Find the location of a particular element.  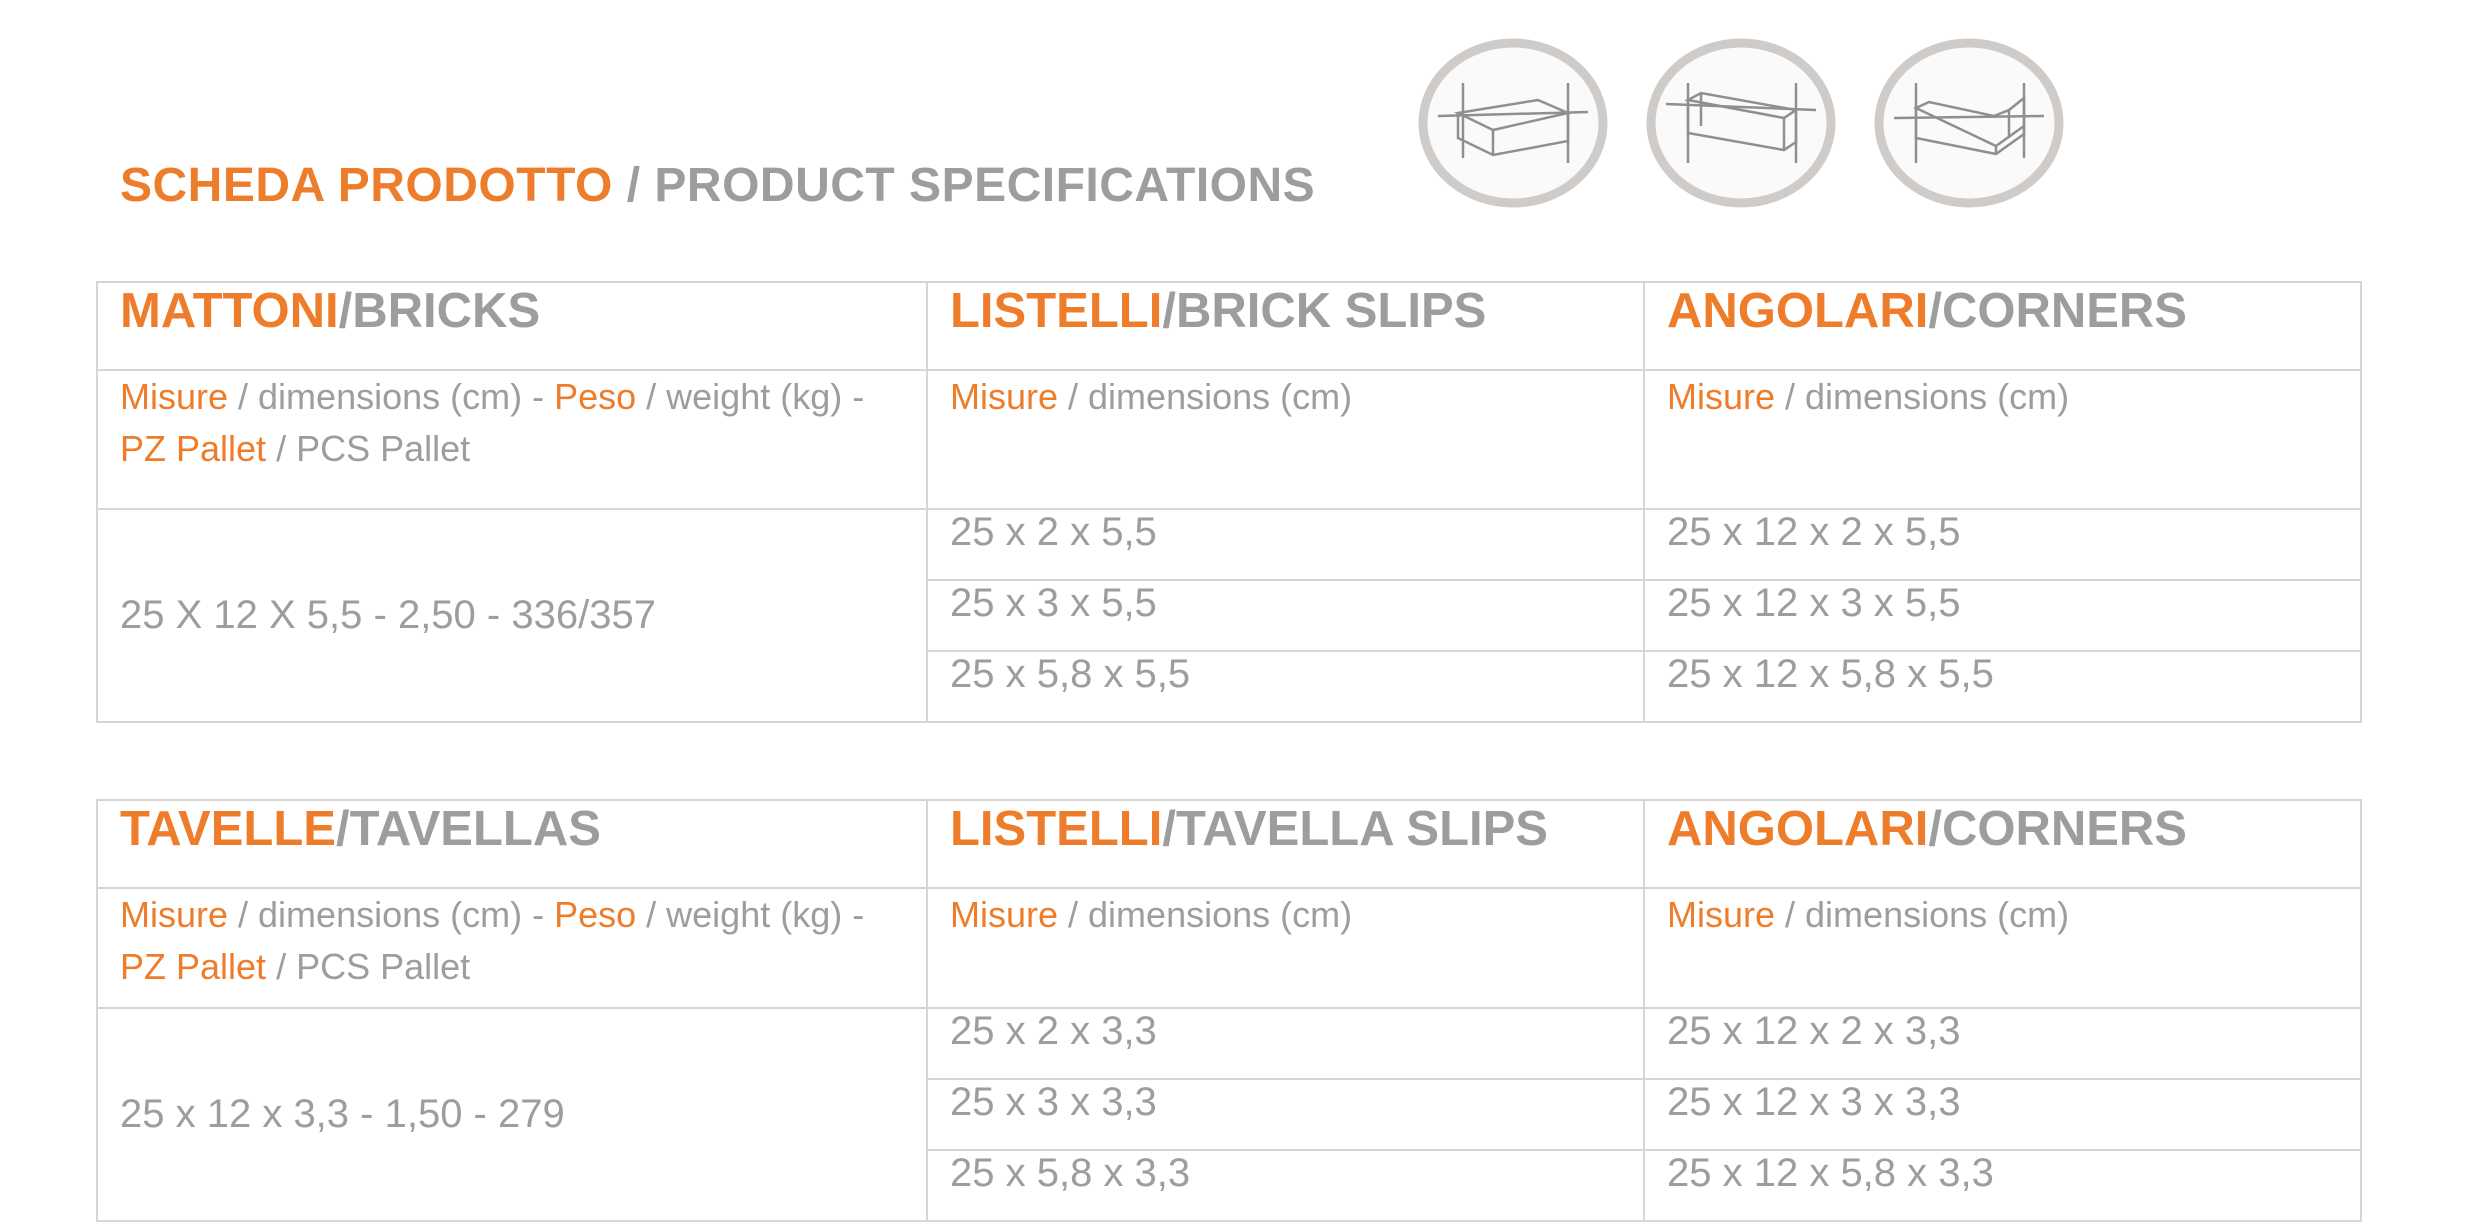

header-tavellas: TAVELLE/TAVELLAS is located at coordinates (512, 844).